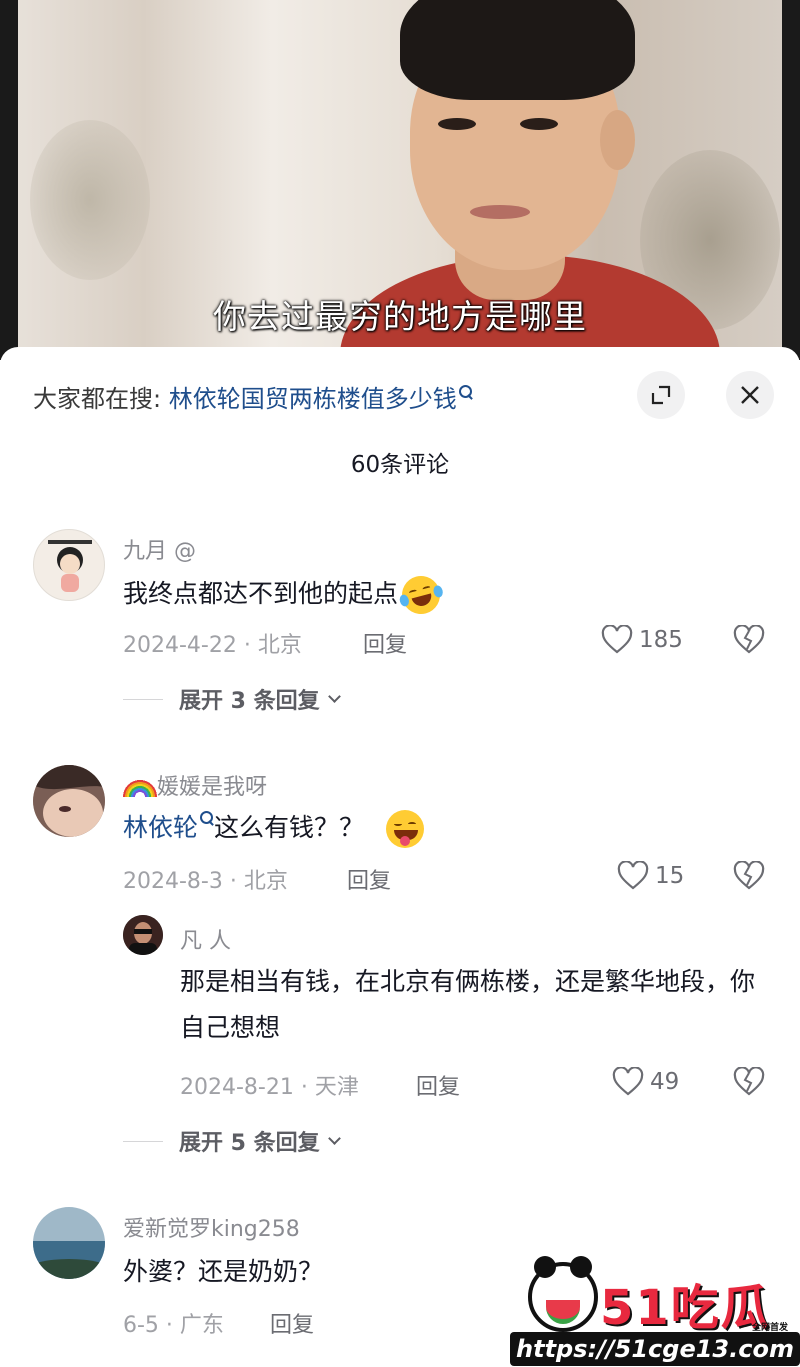 The image size is (800, 1367). I want to click on comment-text-body: 我终点都达不到他的起点, so click(261, 593).